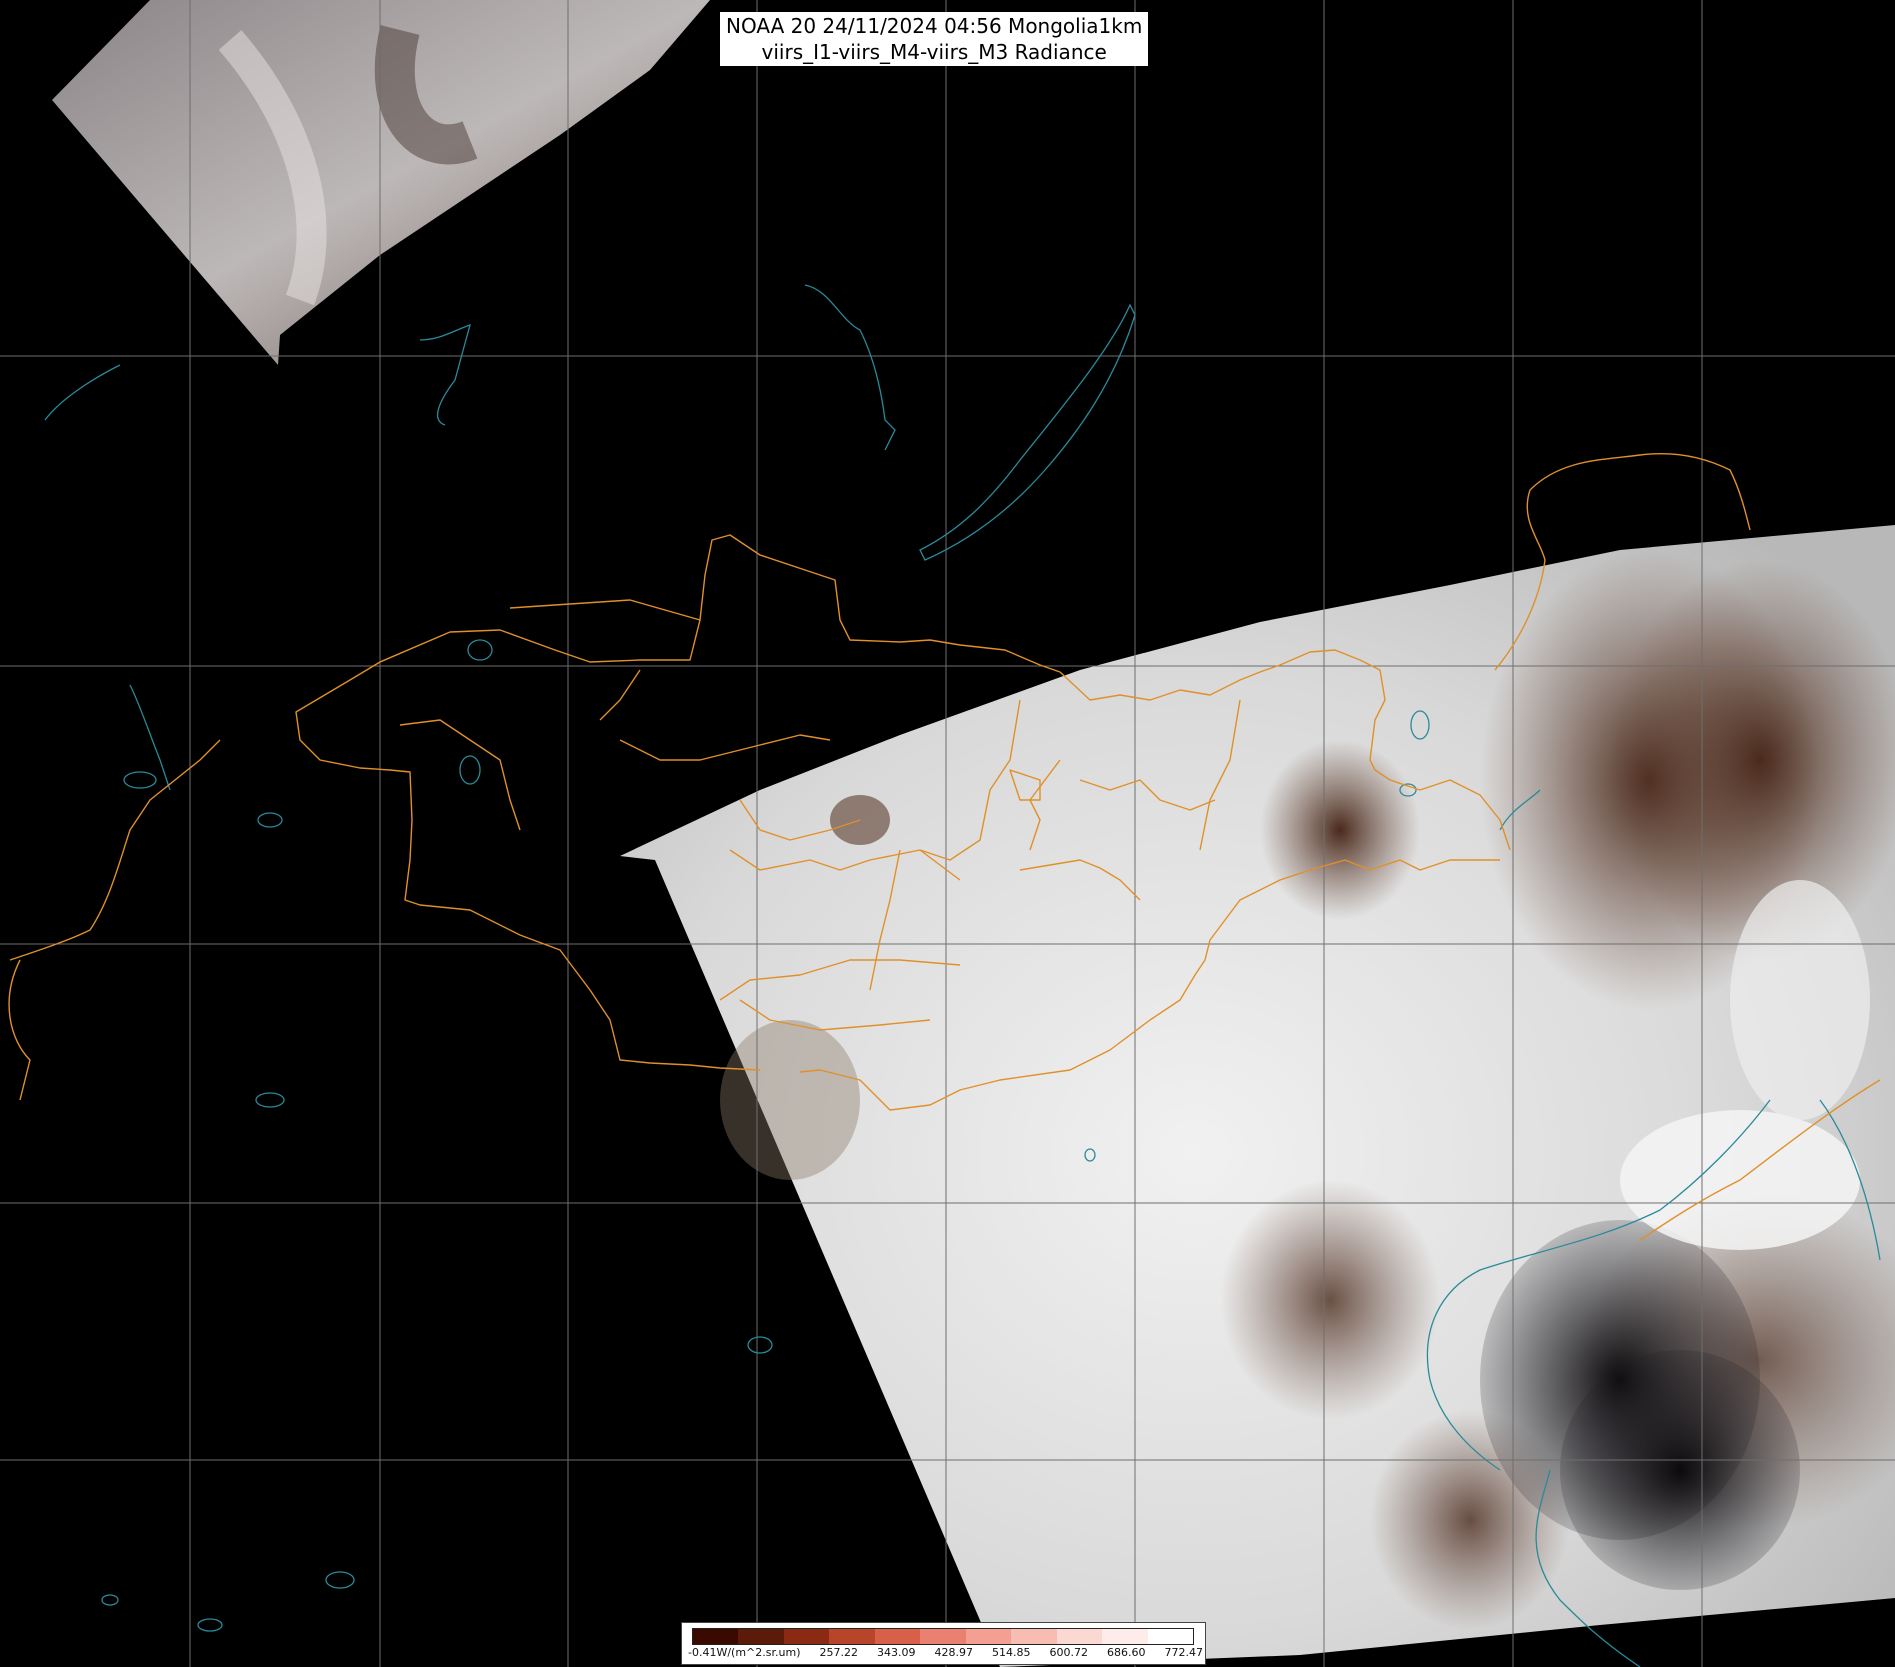 Image resolution: width=1895 pixels, height=1667 pixels. Describe the element at coordinates (744, 1652) in the screenshot. I see `legend-label: -0.41W/(m^2.sr.um)` at that location.